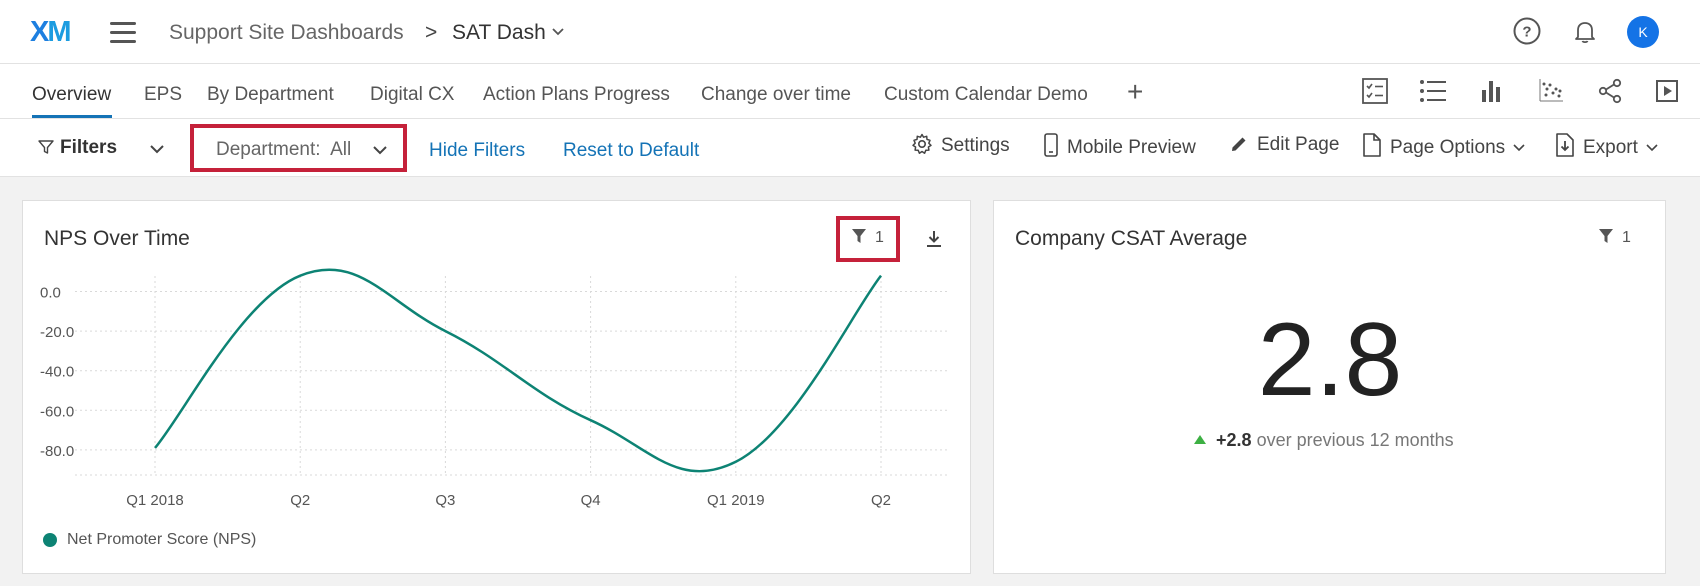  What do you see at coordinates (1330, 360) in the screenshot?
I see `csat-average-value: 2.8` at bounding box center [1330, 360].